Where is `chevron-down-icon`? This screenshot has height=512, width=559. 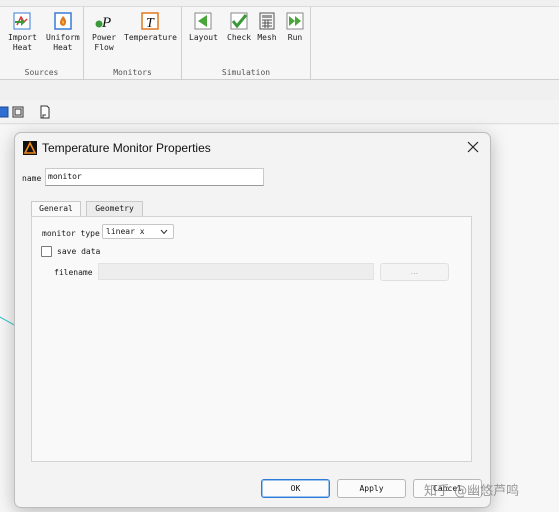 chevron-down-icon is located at coordinates (164, 232).